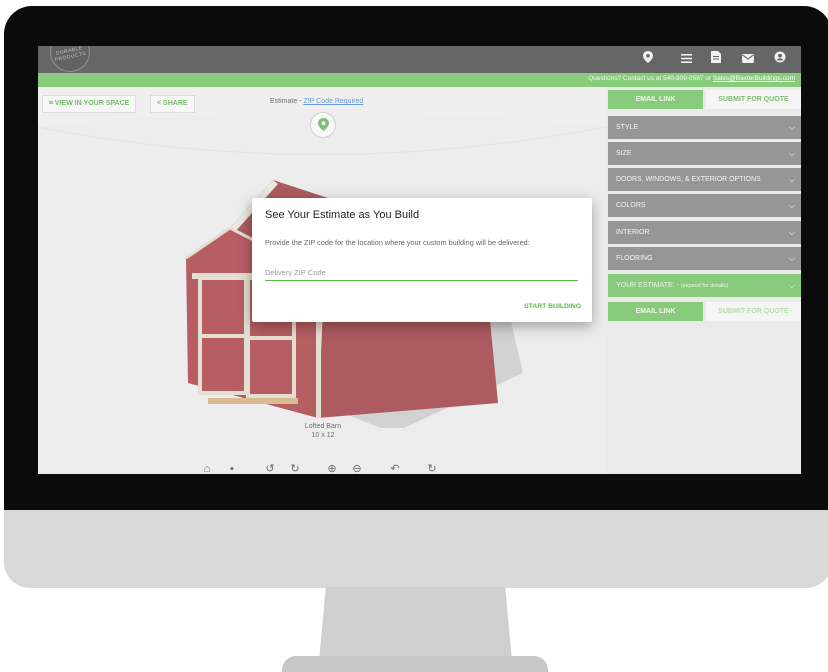 The image size is (828, 672). I want to click on modal-title: See Your Estimate as You Build, so click(342, 215).